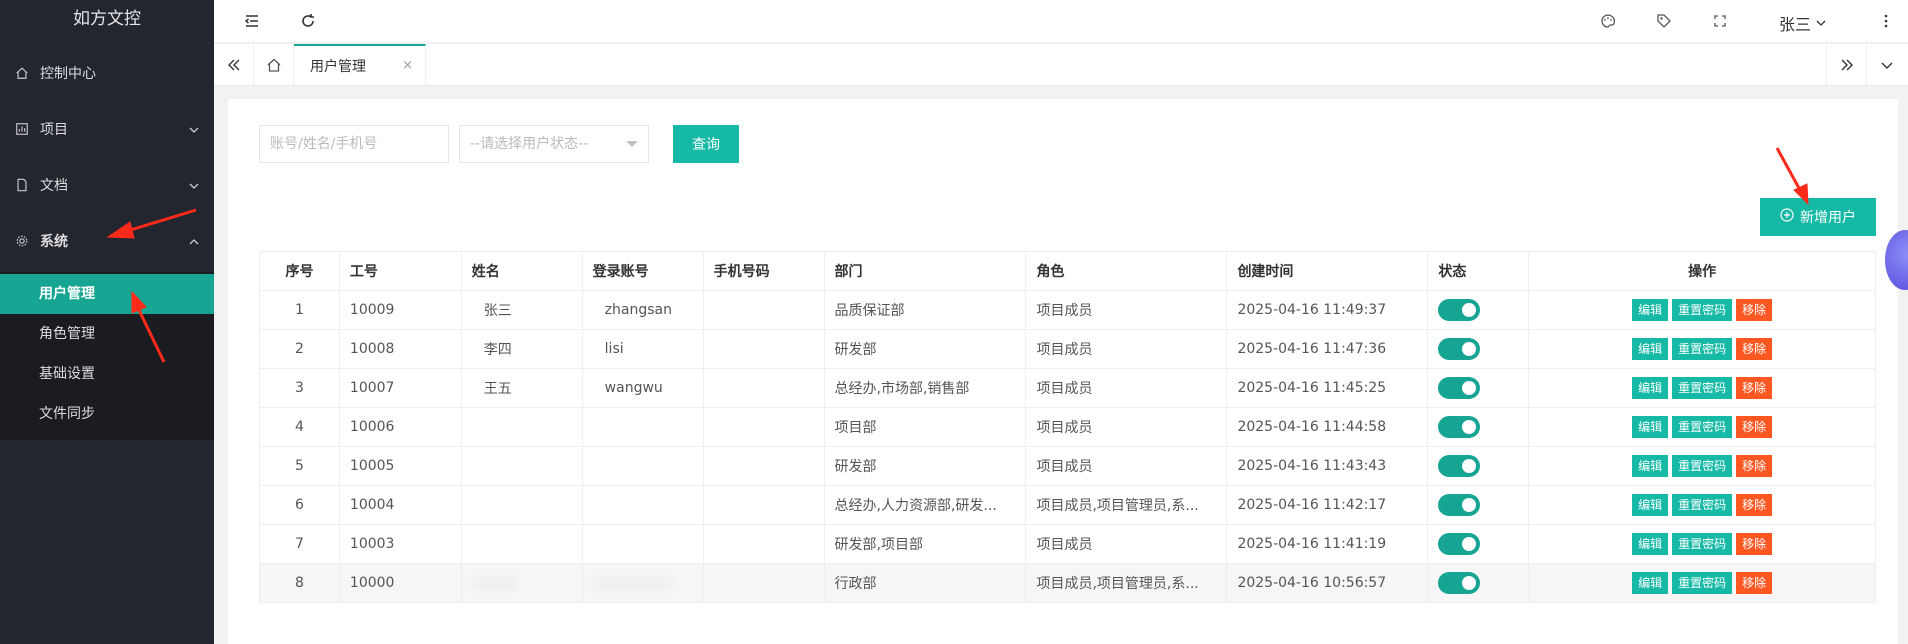  Describe the element at coordinates (400, 583) in the screenshot. I see `cell-employee-id: 10000` at that location.